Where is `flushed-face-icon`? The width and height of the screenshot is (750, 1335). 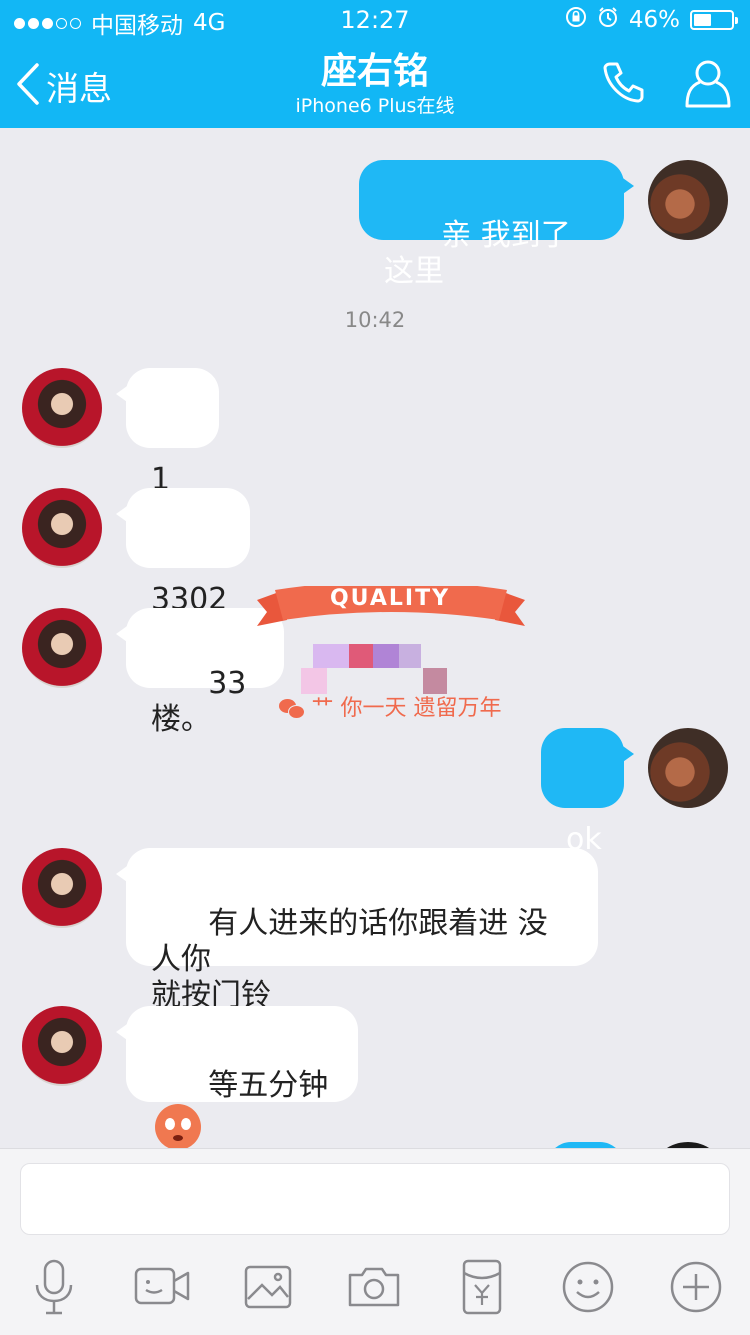 flushed-face-icon is located at coordinates (178, 1126).